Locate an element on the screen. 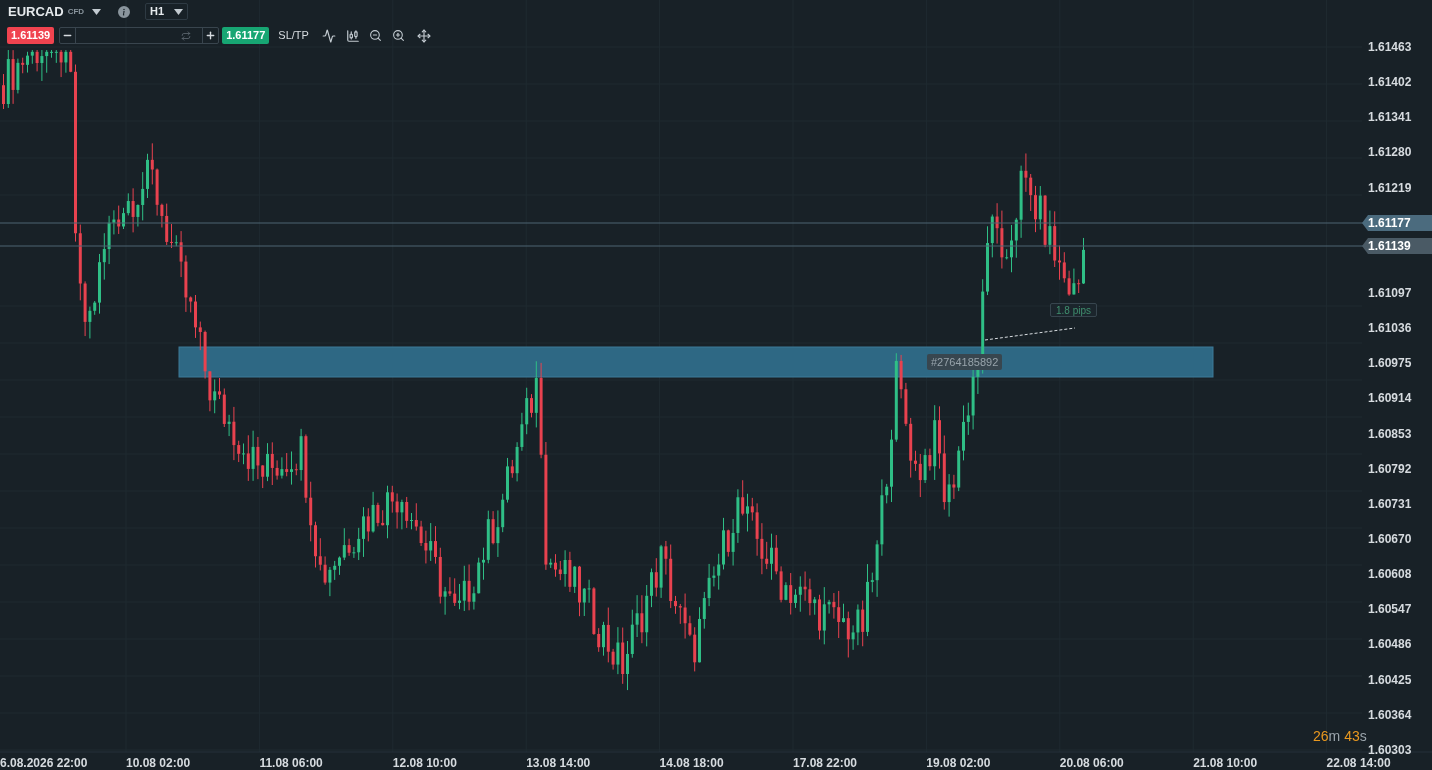 Image resolution: width=1432 pixels, height=770 pixels. price-axis-label: 1.60486 is located at coordinates (1390, 645).